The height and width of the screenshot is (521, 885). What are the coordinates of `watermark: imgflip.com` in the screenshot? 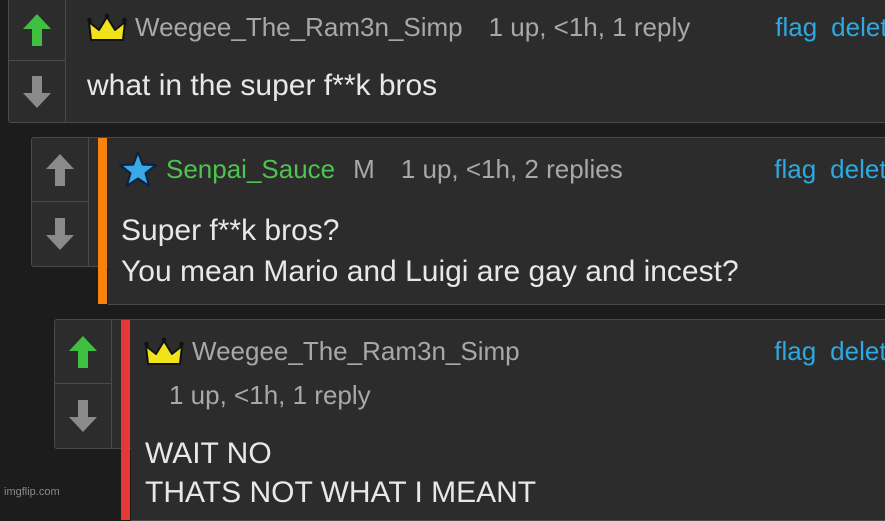 It's located at (32, 492).